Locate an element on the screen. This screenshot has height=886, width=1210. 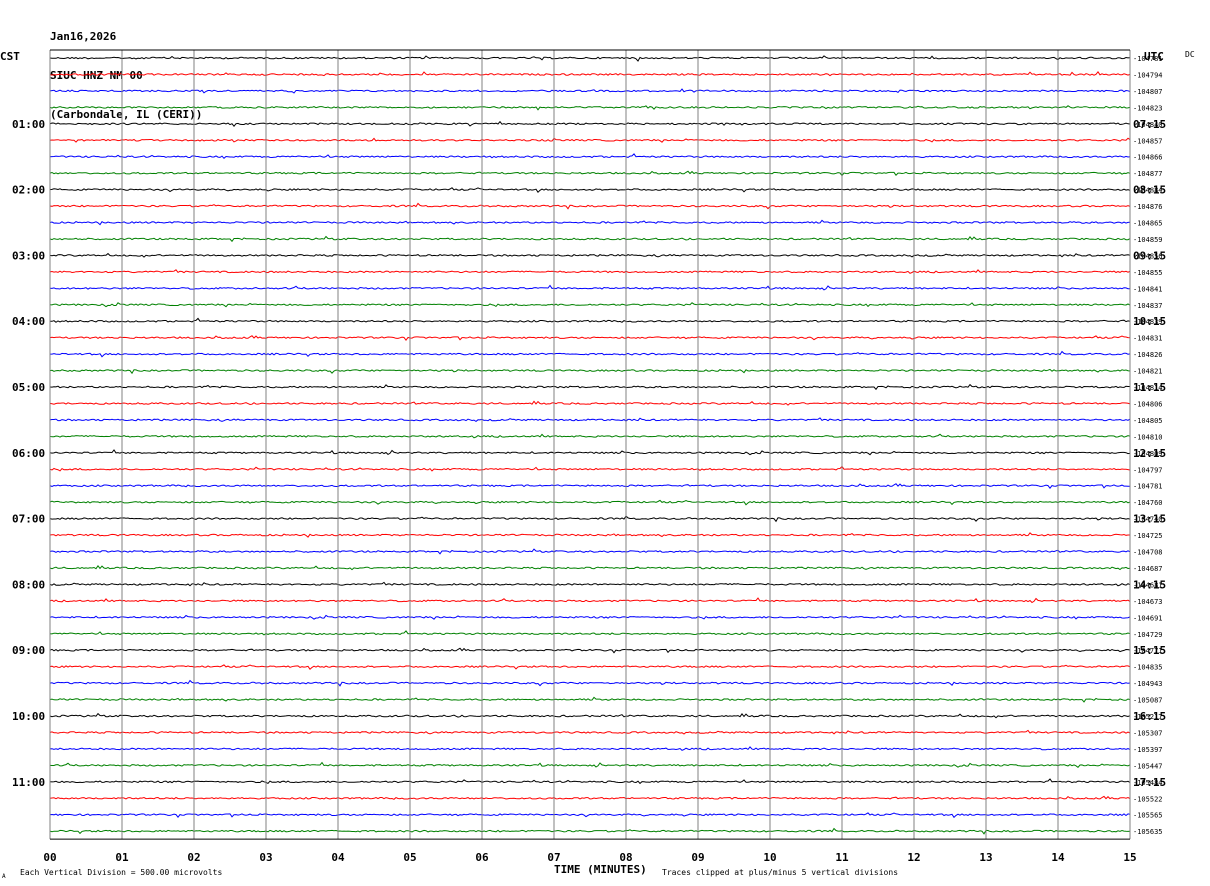
dc-offset-label: -104691 is located at coordinates (1148, 618).